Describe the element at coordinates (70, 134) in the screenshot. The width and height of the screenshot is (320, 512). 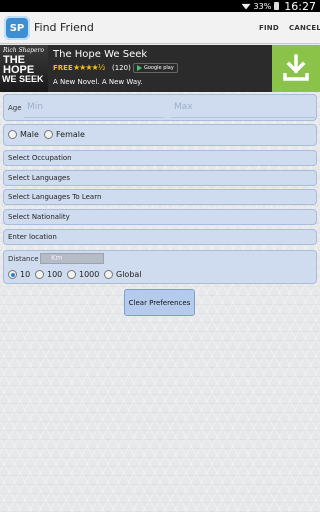
I see `female-label: Female` at that location.